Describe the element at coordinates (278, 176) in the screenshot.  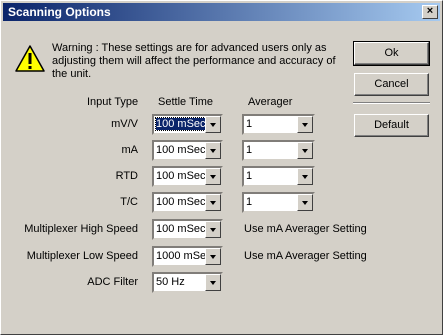
I see `averager-rtd-select: 1` at that location.